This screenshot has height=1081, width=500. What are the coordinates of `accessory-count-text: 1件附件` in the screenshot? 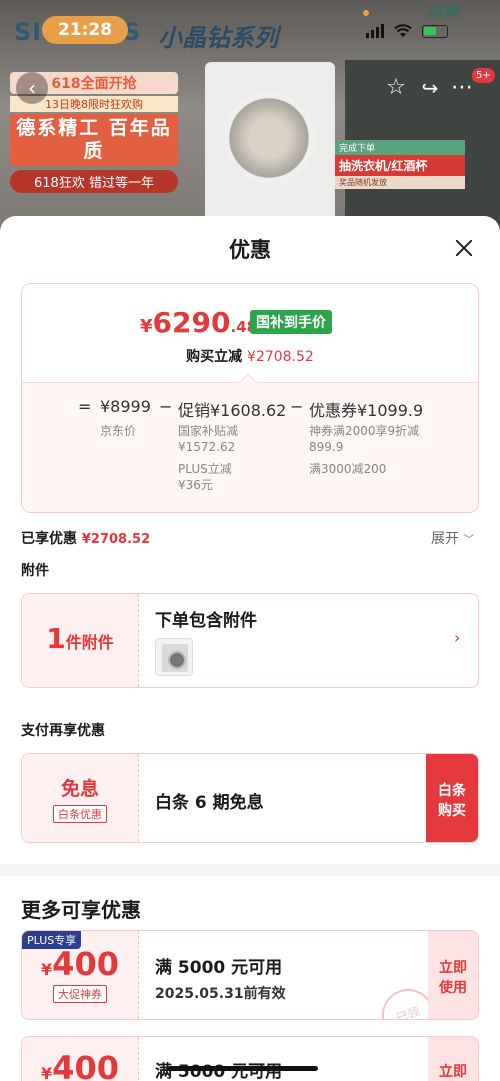 It's located at (80, 638).